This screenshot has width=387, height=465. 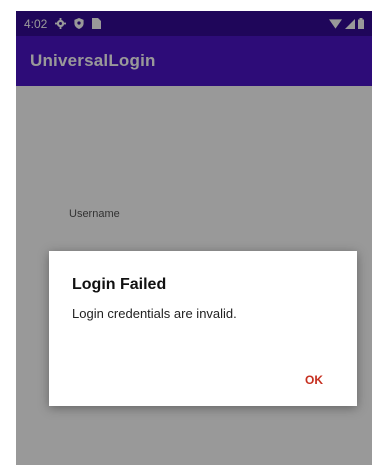 What do you see at coordinates (154, 313) in the screenshot?
I see `dialog-message: Login credentials are invalid.` at bounding box center [154, 313].